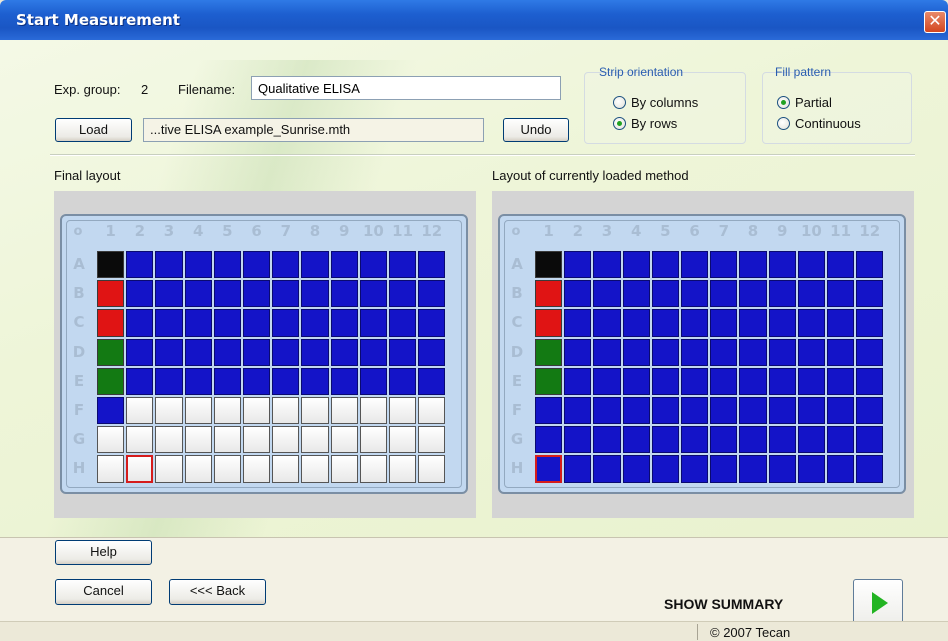 The width and height of the screenshot is (948, 641). What do you see at coordinates (804, 102) in the screenshot?
I see `radio-partial: Partial` at bounding box center [804, 102].